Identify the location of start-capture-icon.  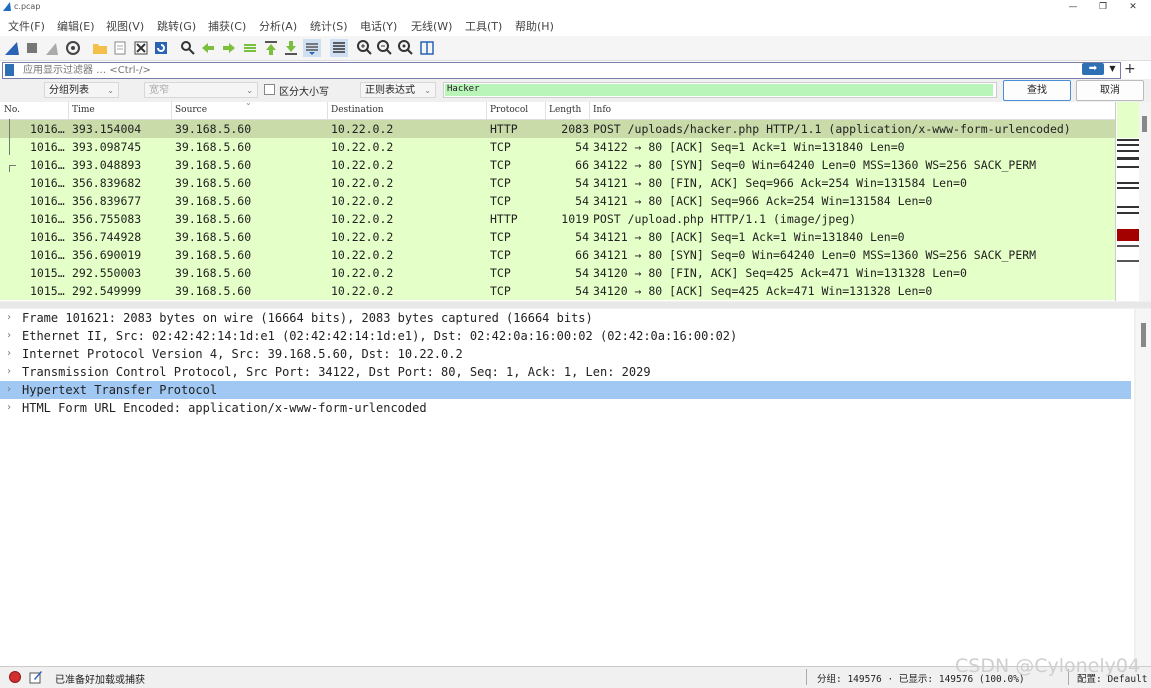
(12, 48).